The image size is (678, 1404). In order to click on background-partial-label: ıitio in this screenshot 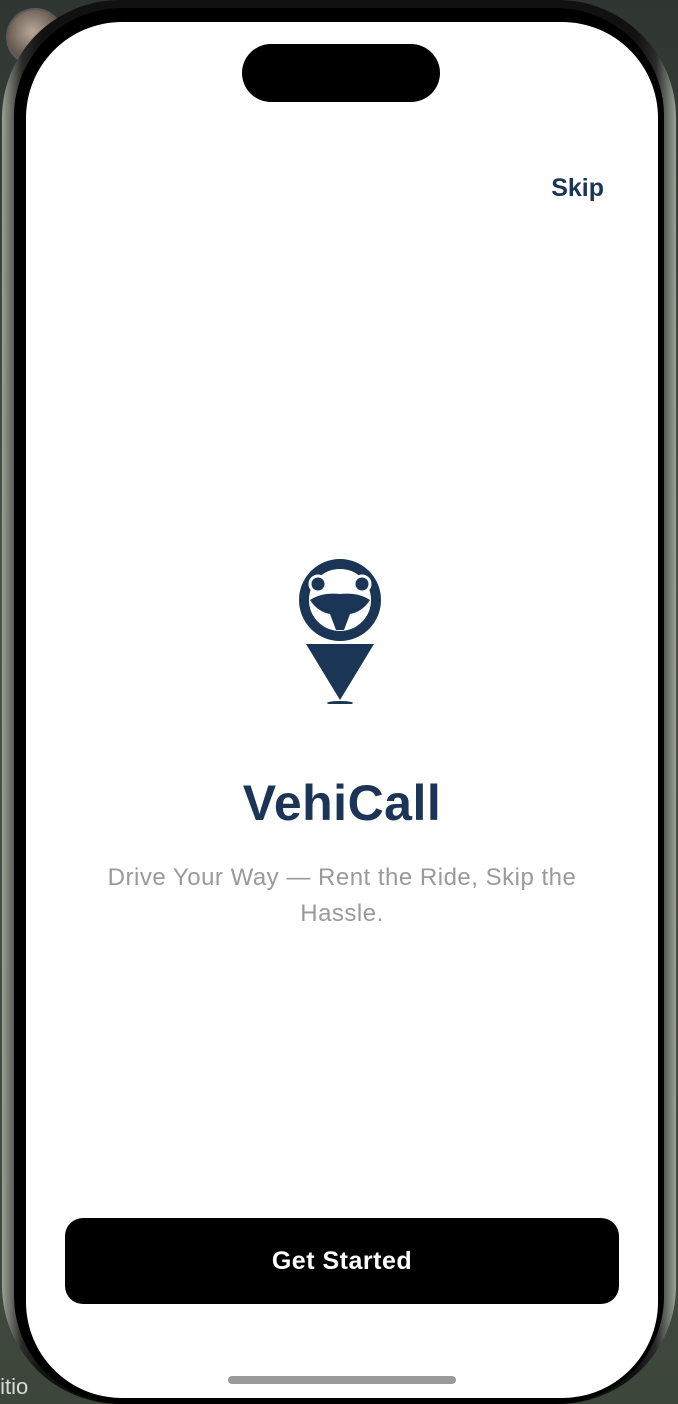, I will do `click(14, 1386)`.